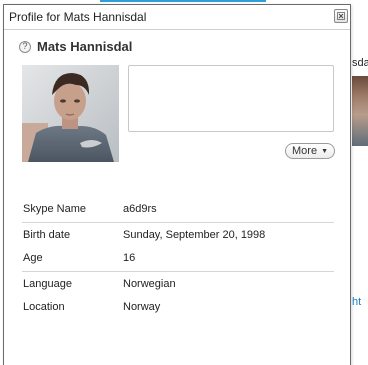  I want to click on birth-date-value: Sunday, September 20, 1998, so click(194, 235).